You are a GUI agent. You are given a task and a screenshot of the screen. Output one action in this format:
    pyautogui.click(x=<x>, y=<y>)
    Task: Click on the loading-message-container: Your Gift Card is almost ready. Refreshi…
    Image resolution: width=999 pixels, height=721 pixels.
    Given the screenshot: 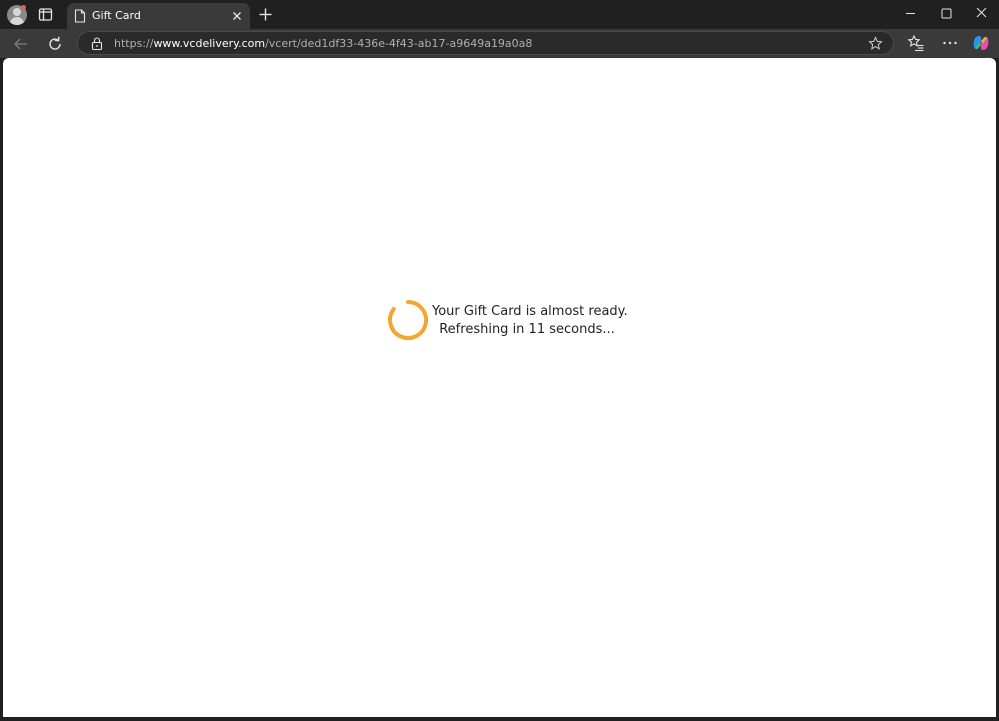 What is the action you would take?
    pyautogui.click(x=507, y=320)
    